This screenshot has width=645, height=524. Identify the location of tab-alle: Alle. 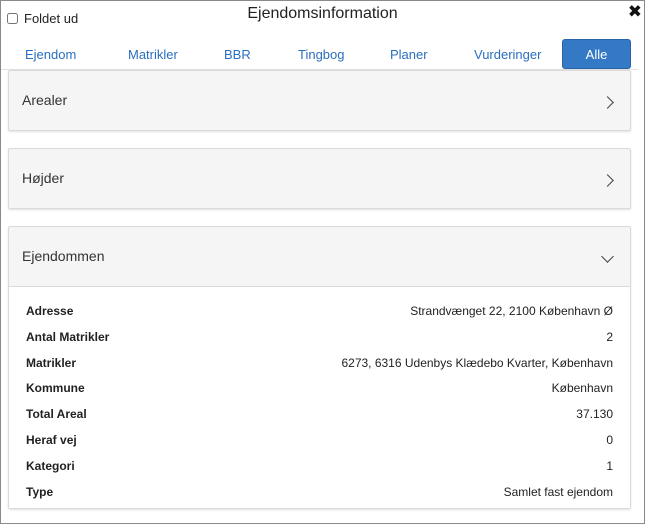
(596, 54).